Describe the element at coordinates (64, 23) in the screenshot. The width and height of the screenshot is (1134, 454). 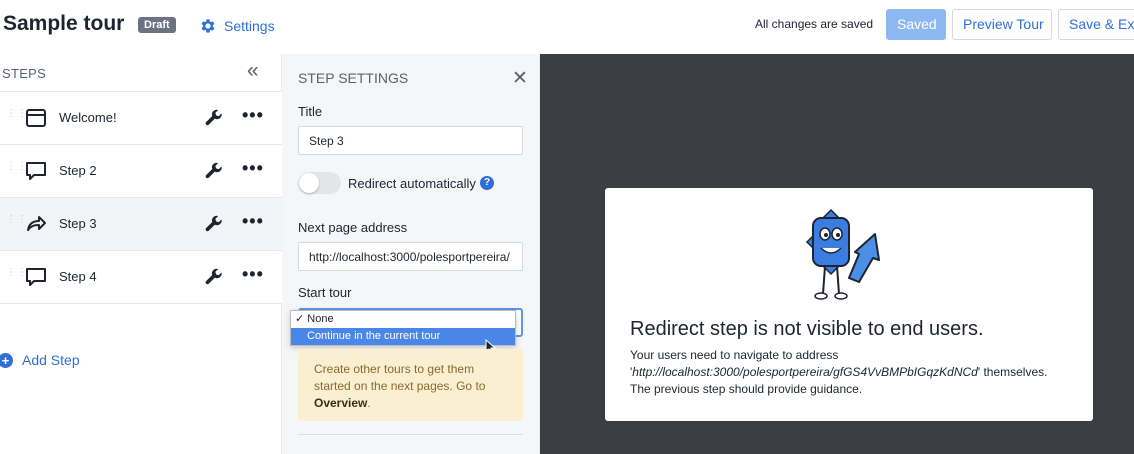
I see `tour-title: Sample tour` at that location.